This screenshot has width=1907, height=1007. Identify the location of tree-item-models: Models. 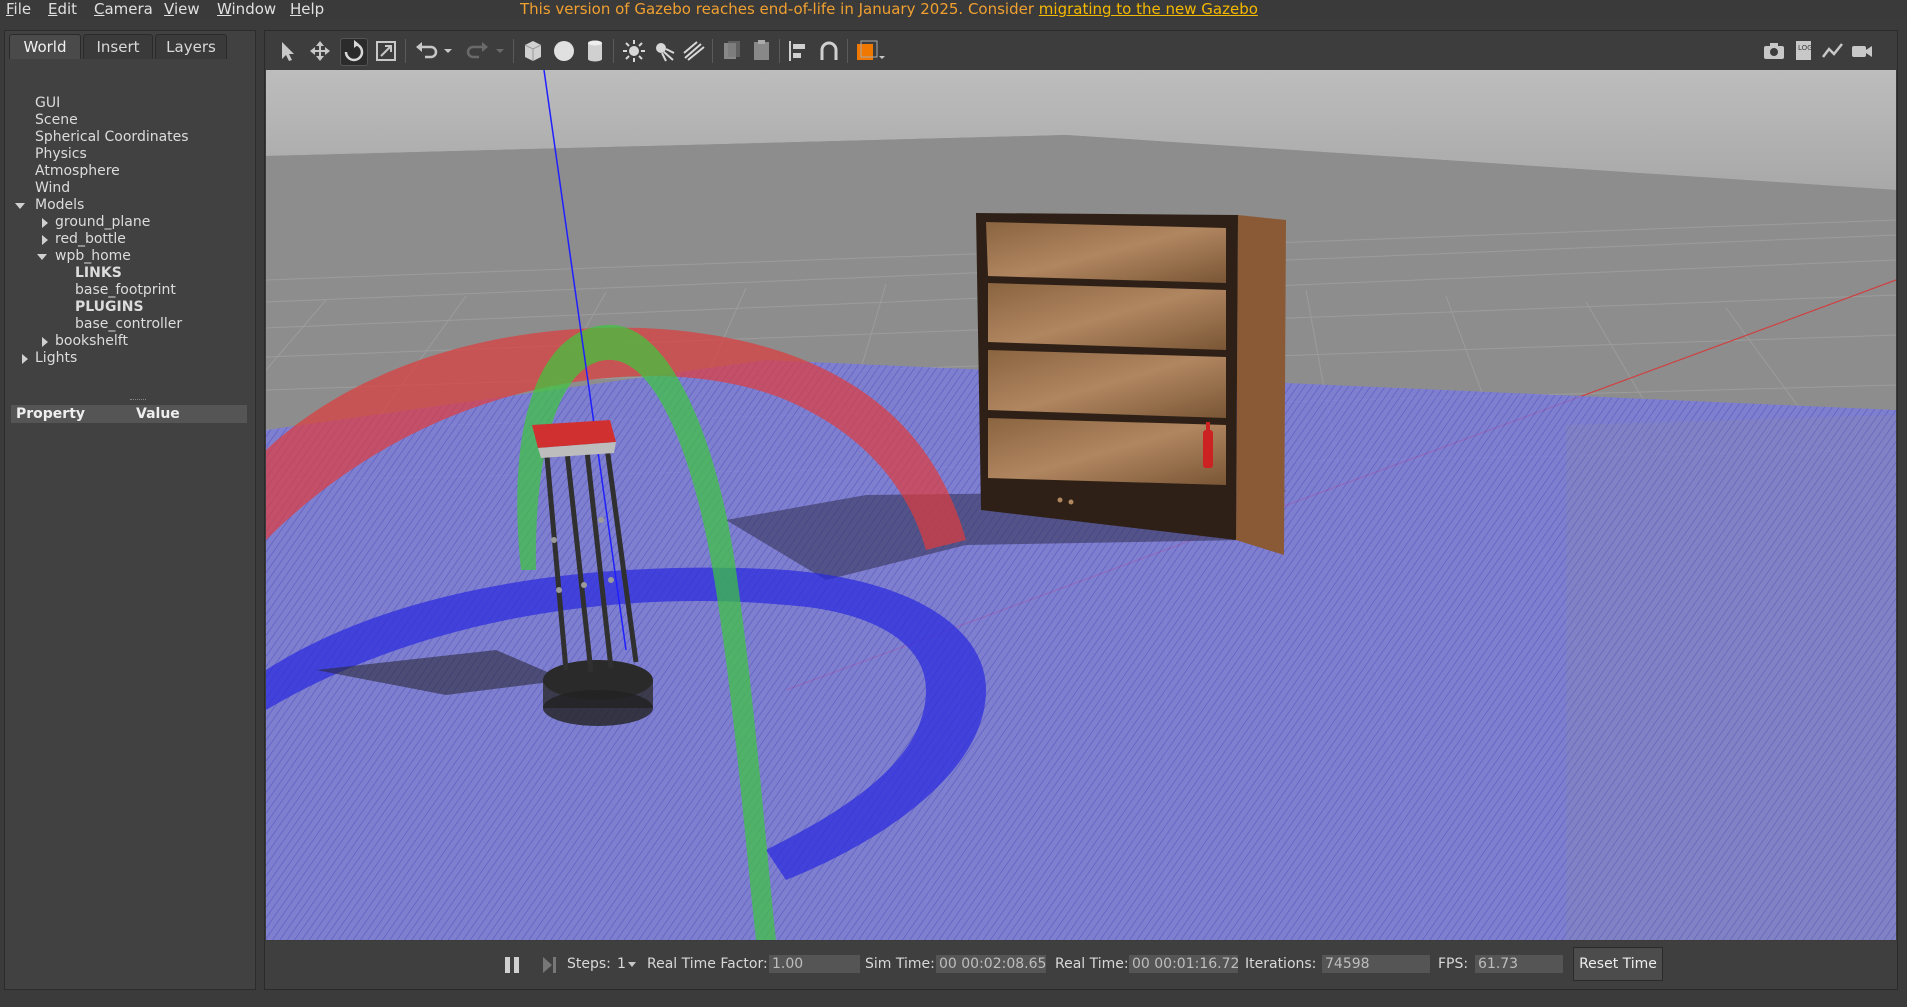
(59, 205).